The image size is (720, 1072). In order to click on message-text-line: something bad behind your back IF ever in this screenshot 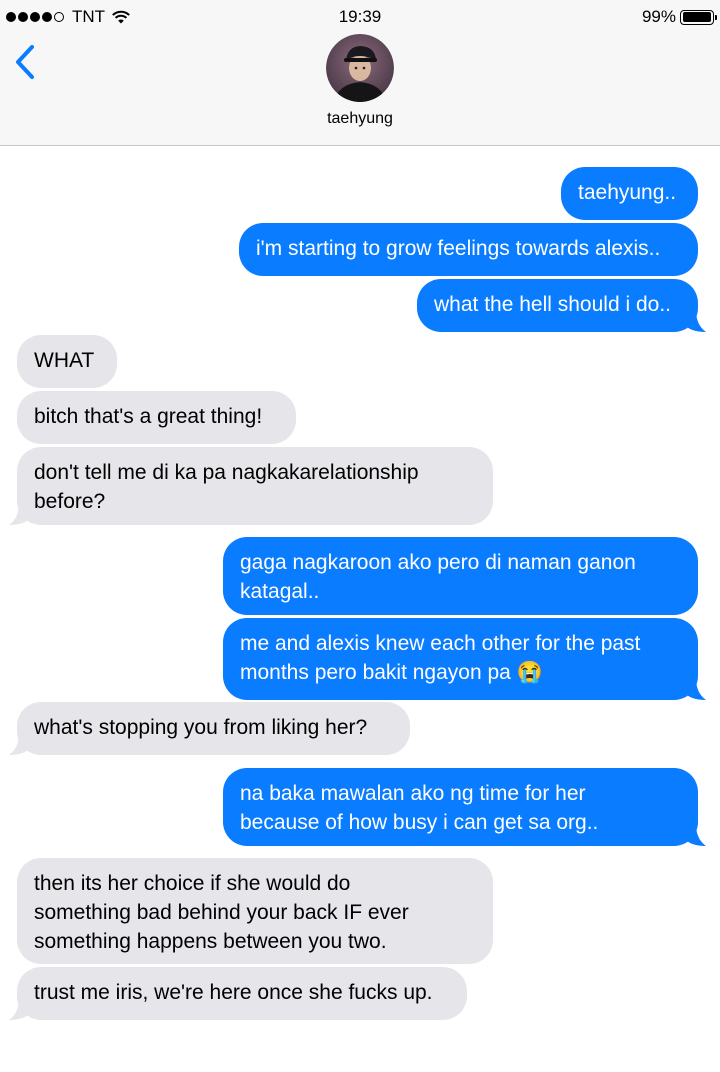, I will do `click(221, 912)`.